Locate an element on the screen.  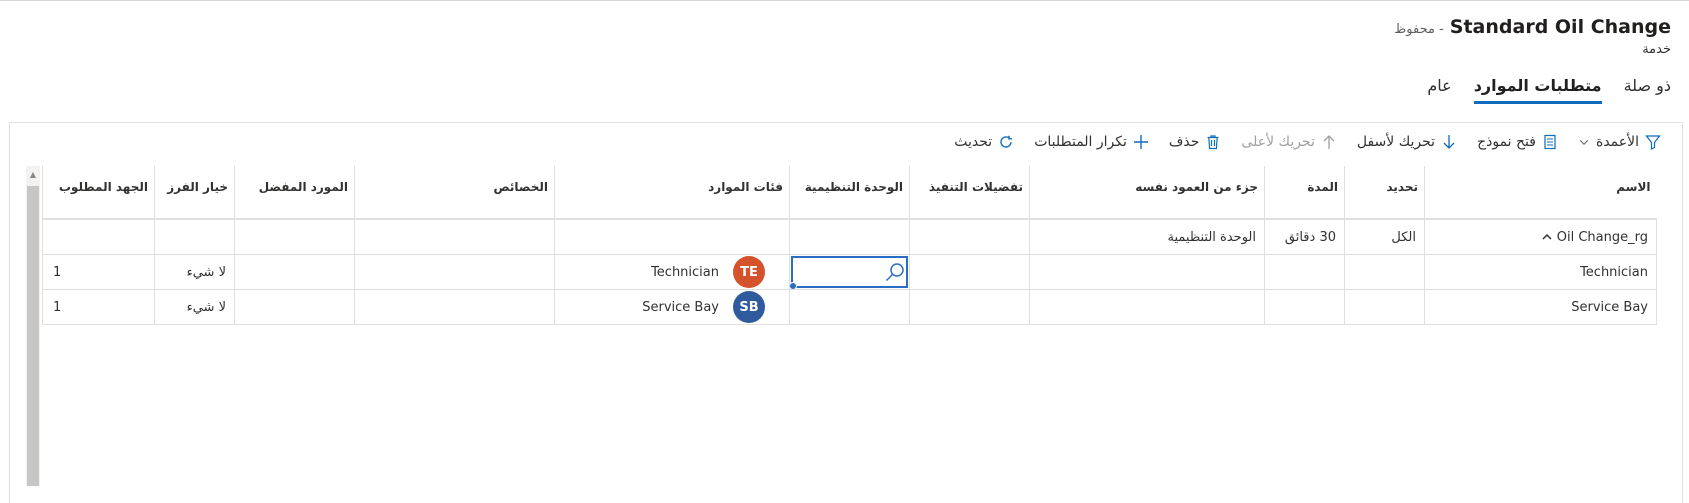
refresh-label: تحديث is located at coordinates (973, 142).